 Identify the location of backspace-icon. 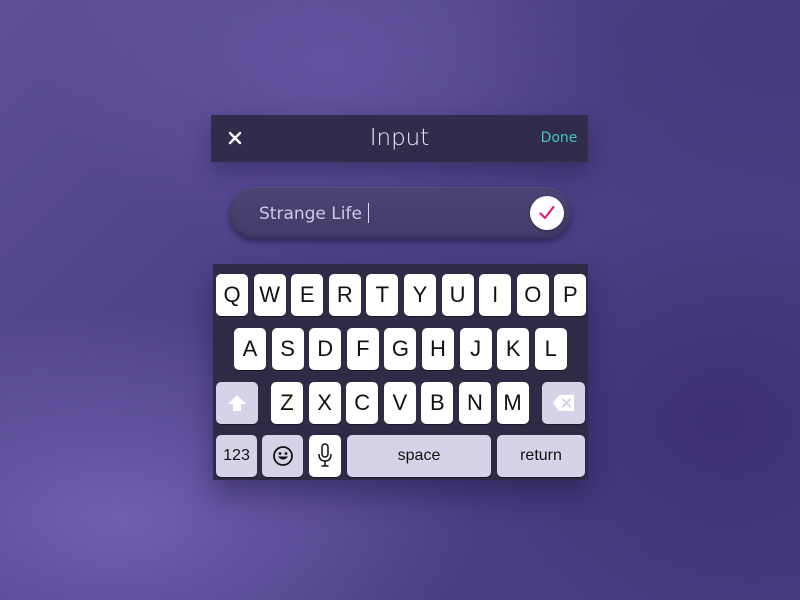
(563, 403).